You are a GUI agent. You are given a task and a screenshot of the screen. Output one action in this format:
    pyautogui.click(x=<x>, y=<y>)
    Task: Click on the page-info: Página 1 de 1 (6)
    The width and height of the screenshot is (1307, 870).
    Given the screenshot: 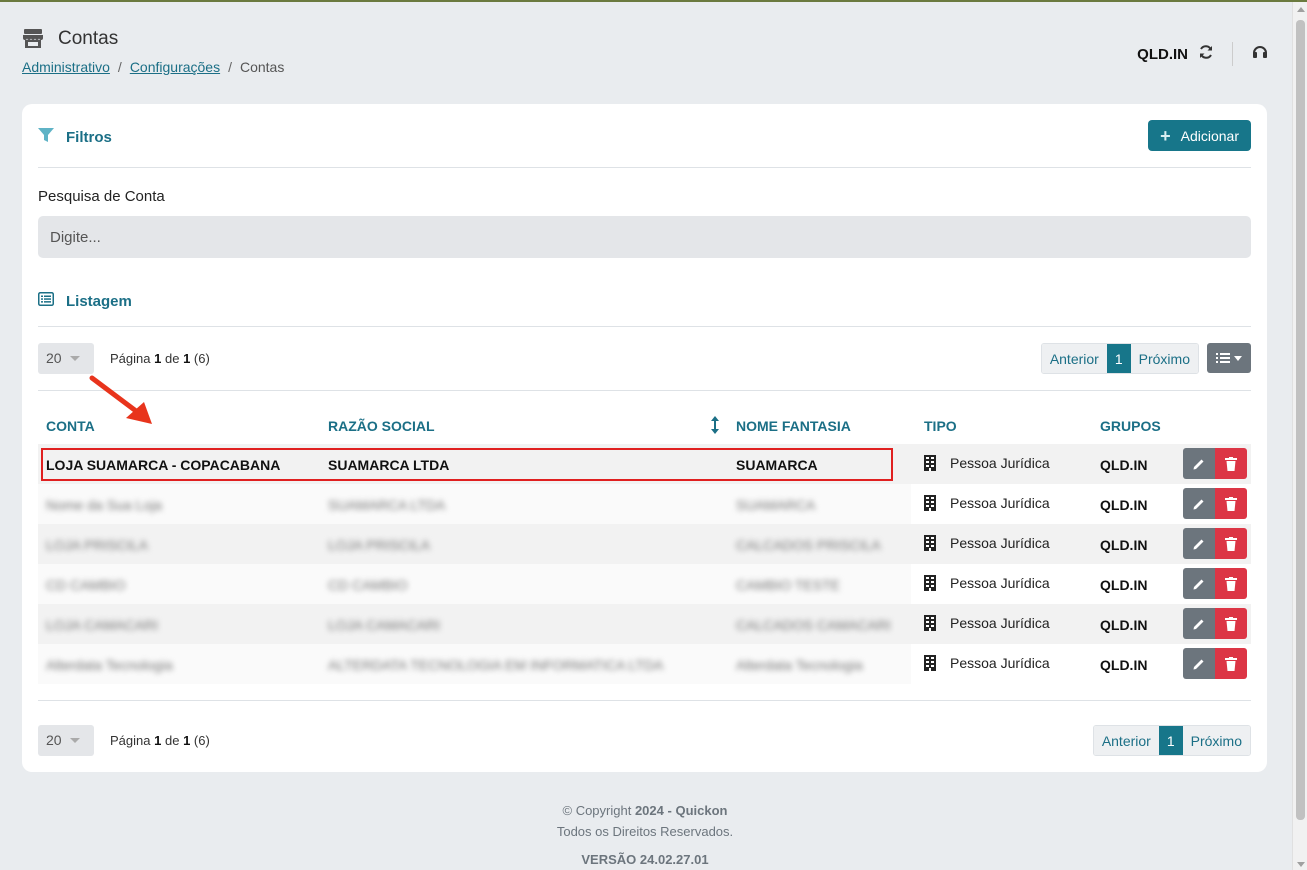 What is the action you would take?
    pyautogui.click(x=160, y=358)
    